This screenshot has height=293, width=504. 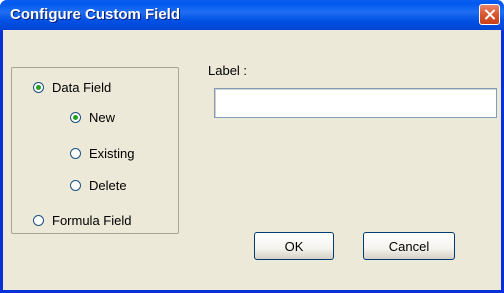 What do you see at coordinates (294, 246) in the screenshot?
I see `ok-button: OK` at bounding box center [294, 246].